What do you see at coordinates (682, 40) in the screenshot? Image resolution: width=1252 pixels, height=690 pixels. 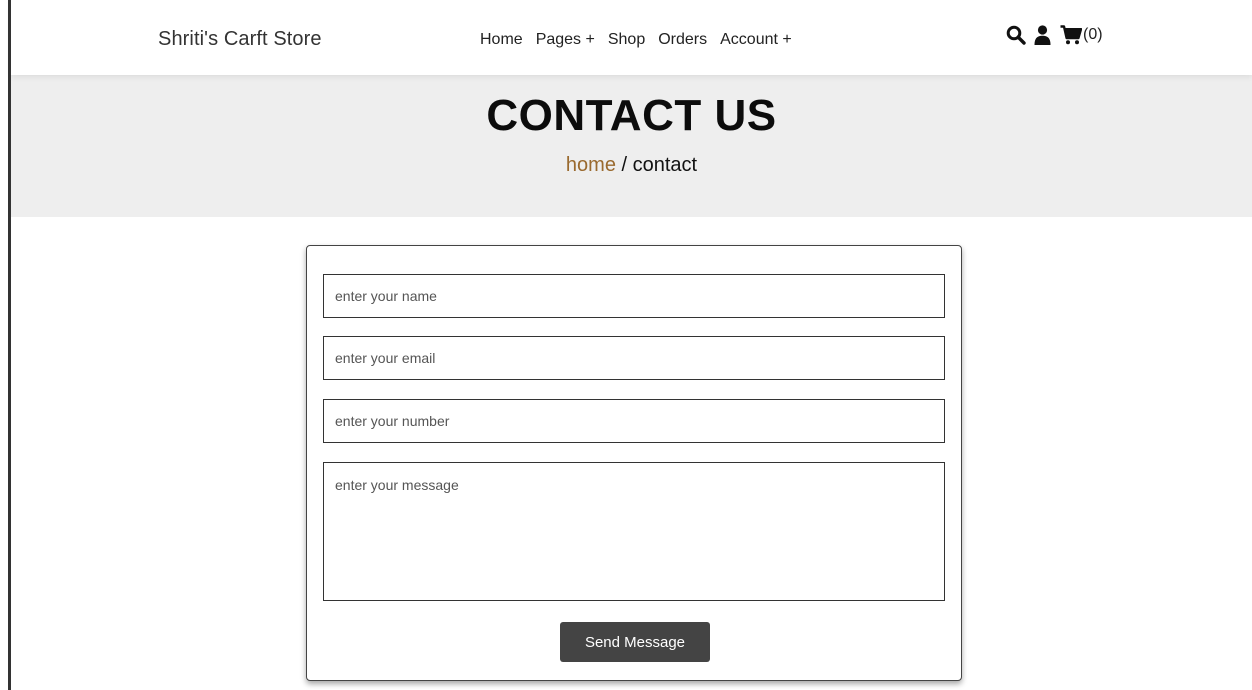 I see `nav-orders: Orders` at bounding box center [682, 40].